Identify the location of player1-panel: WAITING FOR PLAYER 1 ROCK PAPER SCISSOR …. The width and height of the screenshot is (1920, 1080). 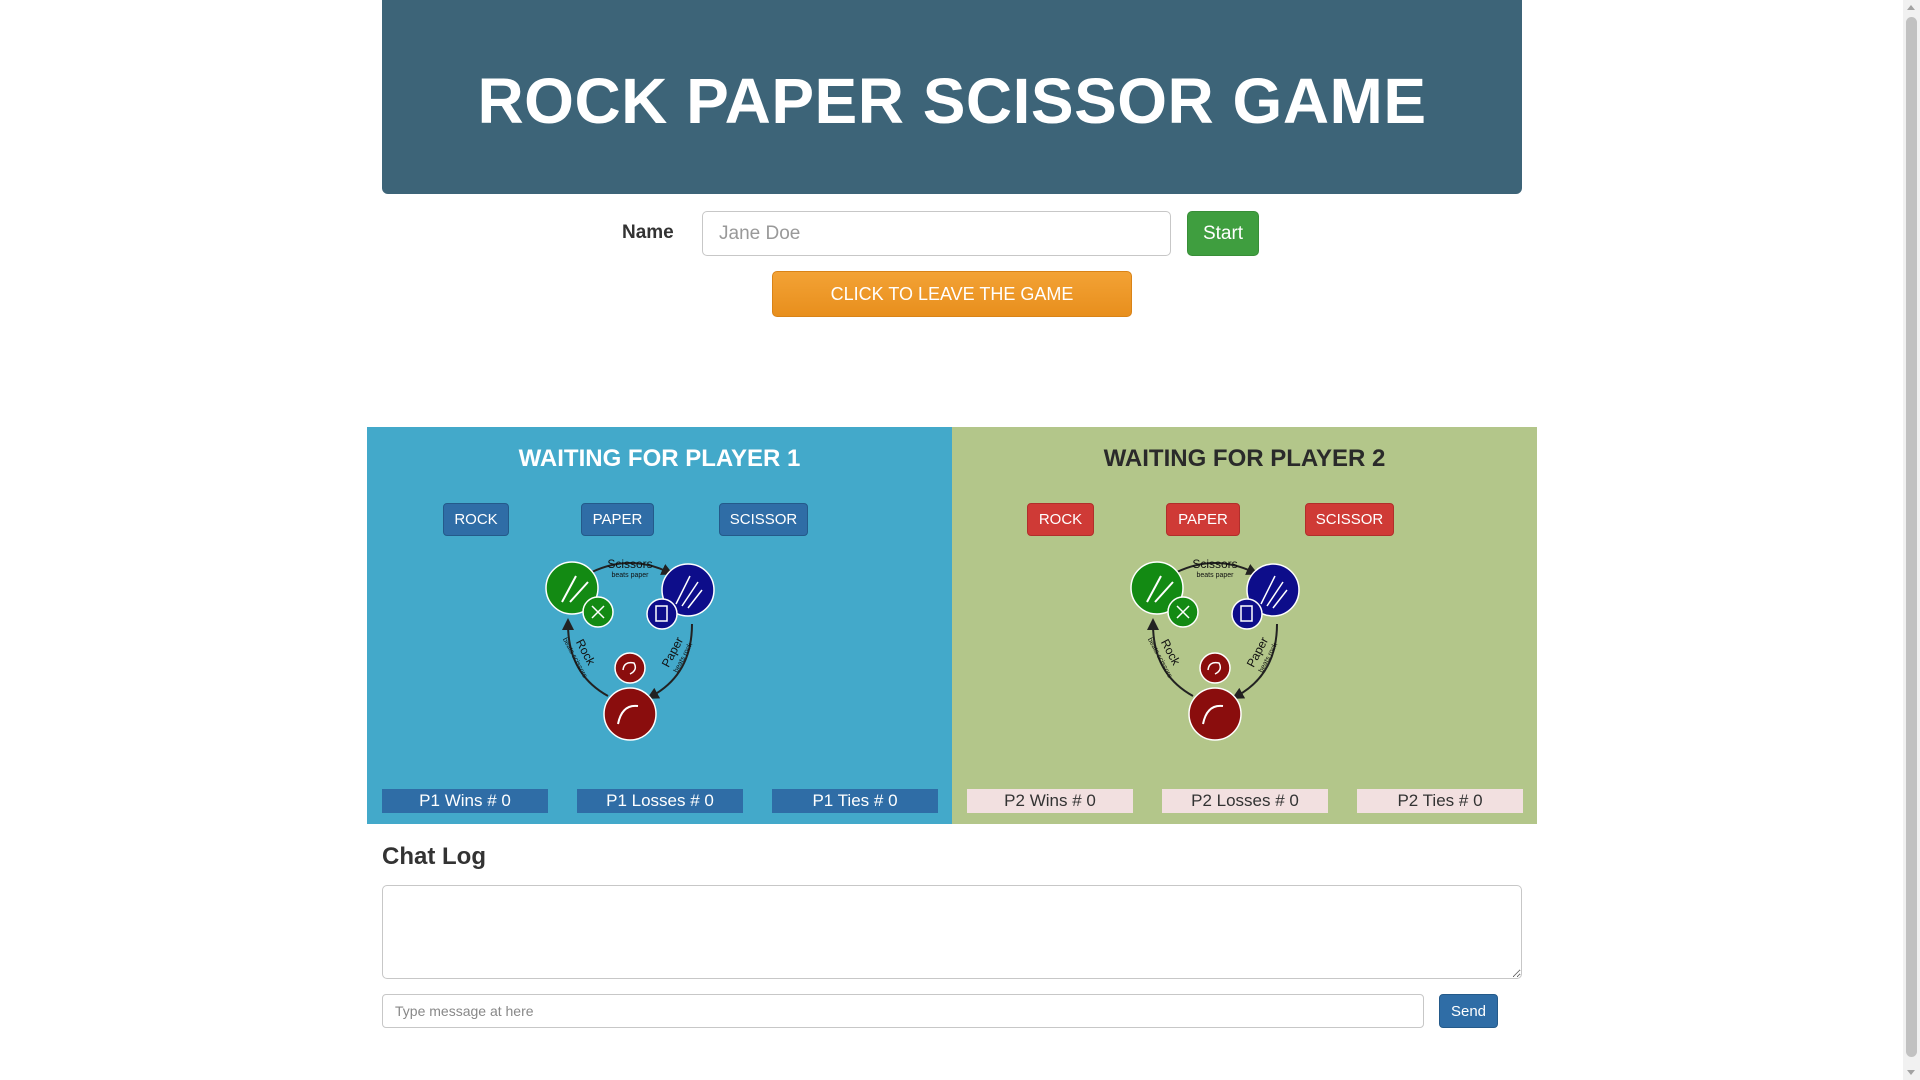
(659, 625).